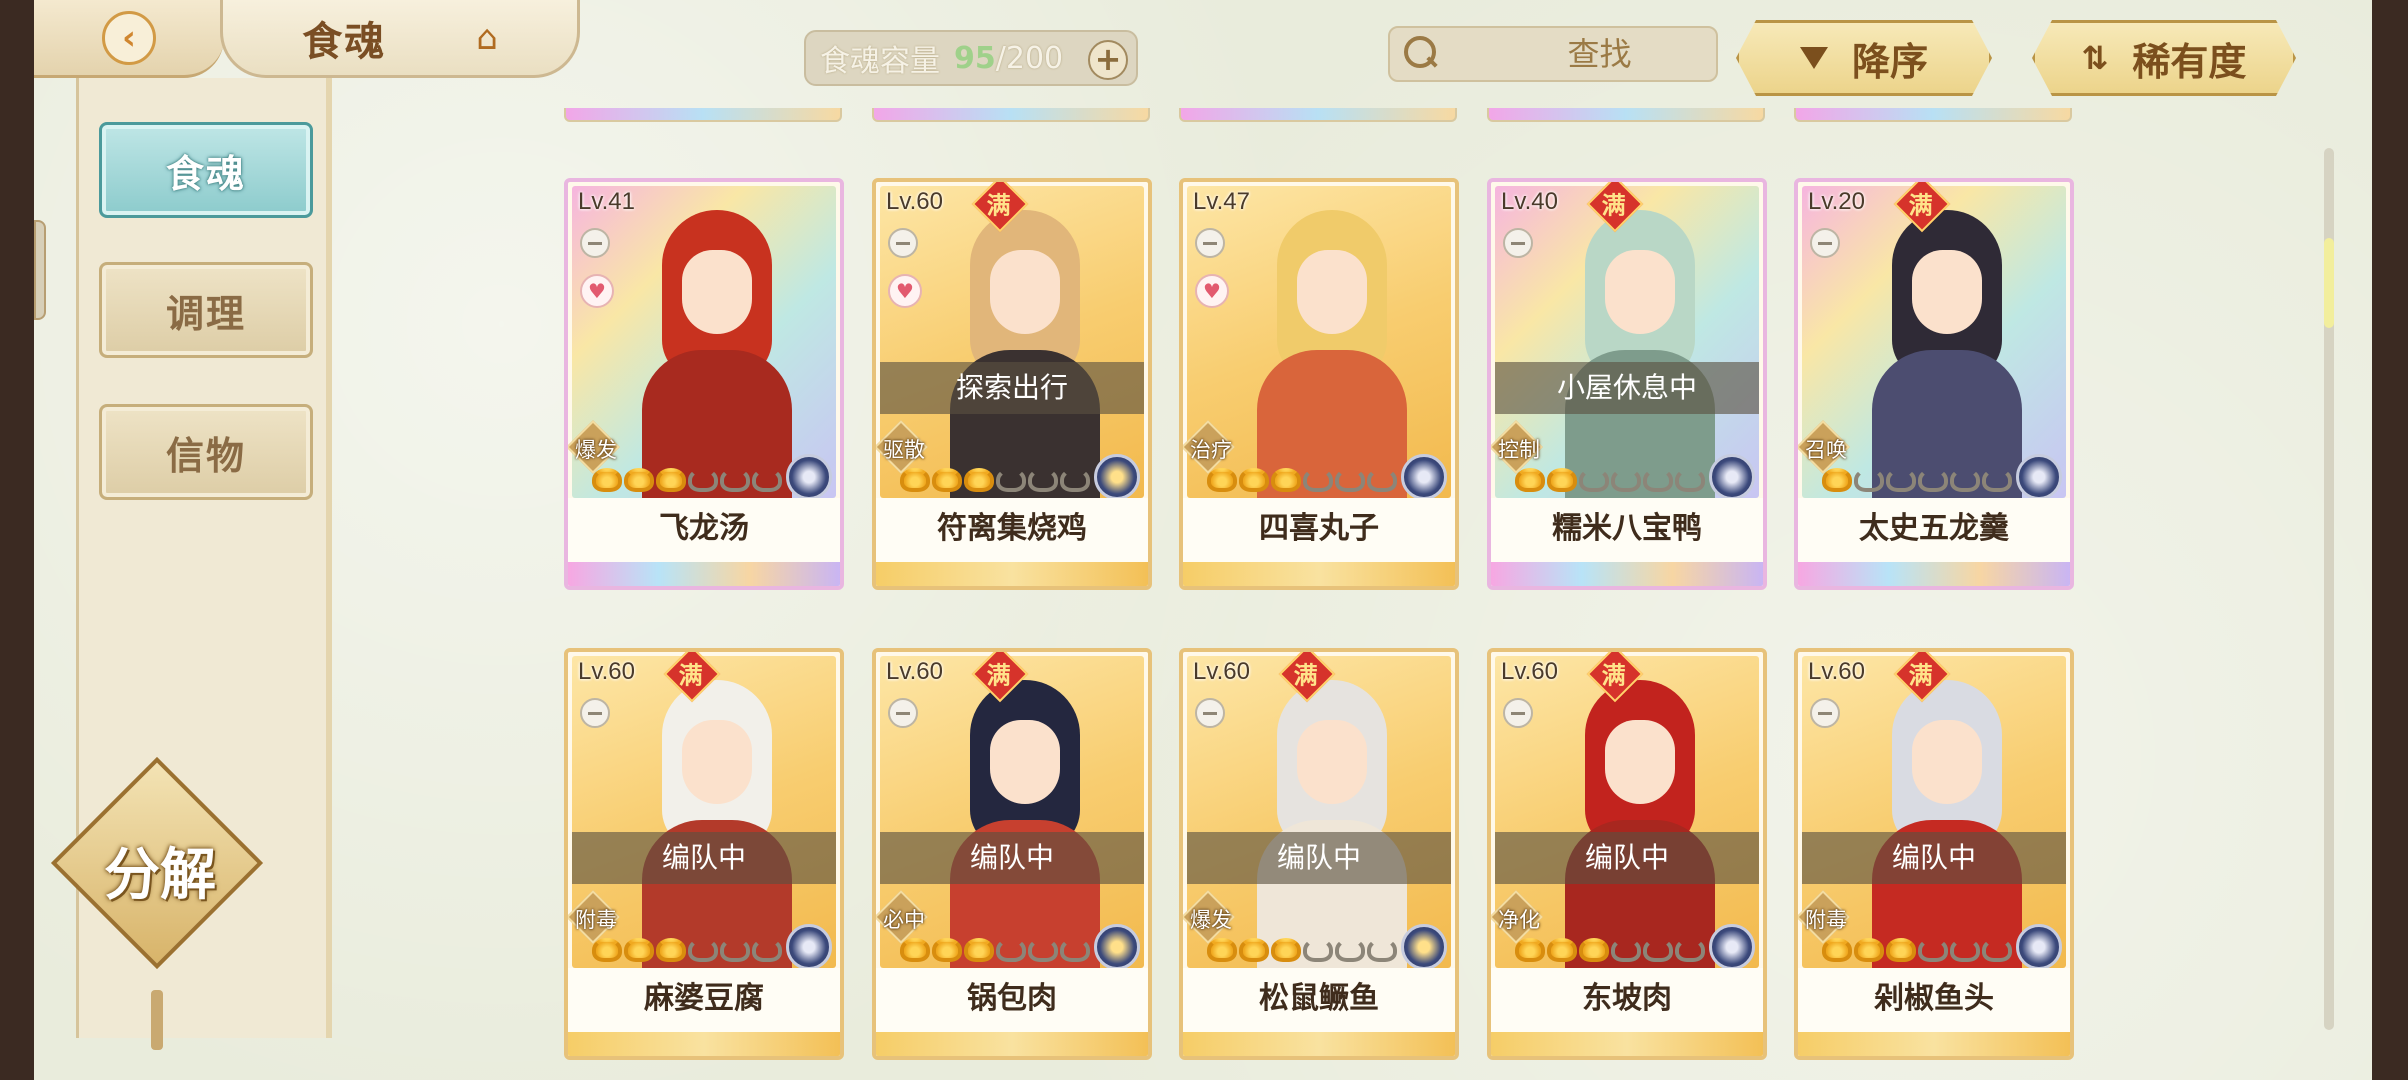 The height and width of the screenshot is (1080, 2408). I want to click on sidebar-item-tokens: 信物, so click(206, 452).